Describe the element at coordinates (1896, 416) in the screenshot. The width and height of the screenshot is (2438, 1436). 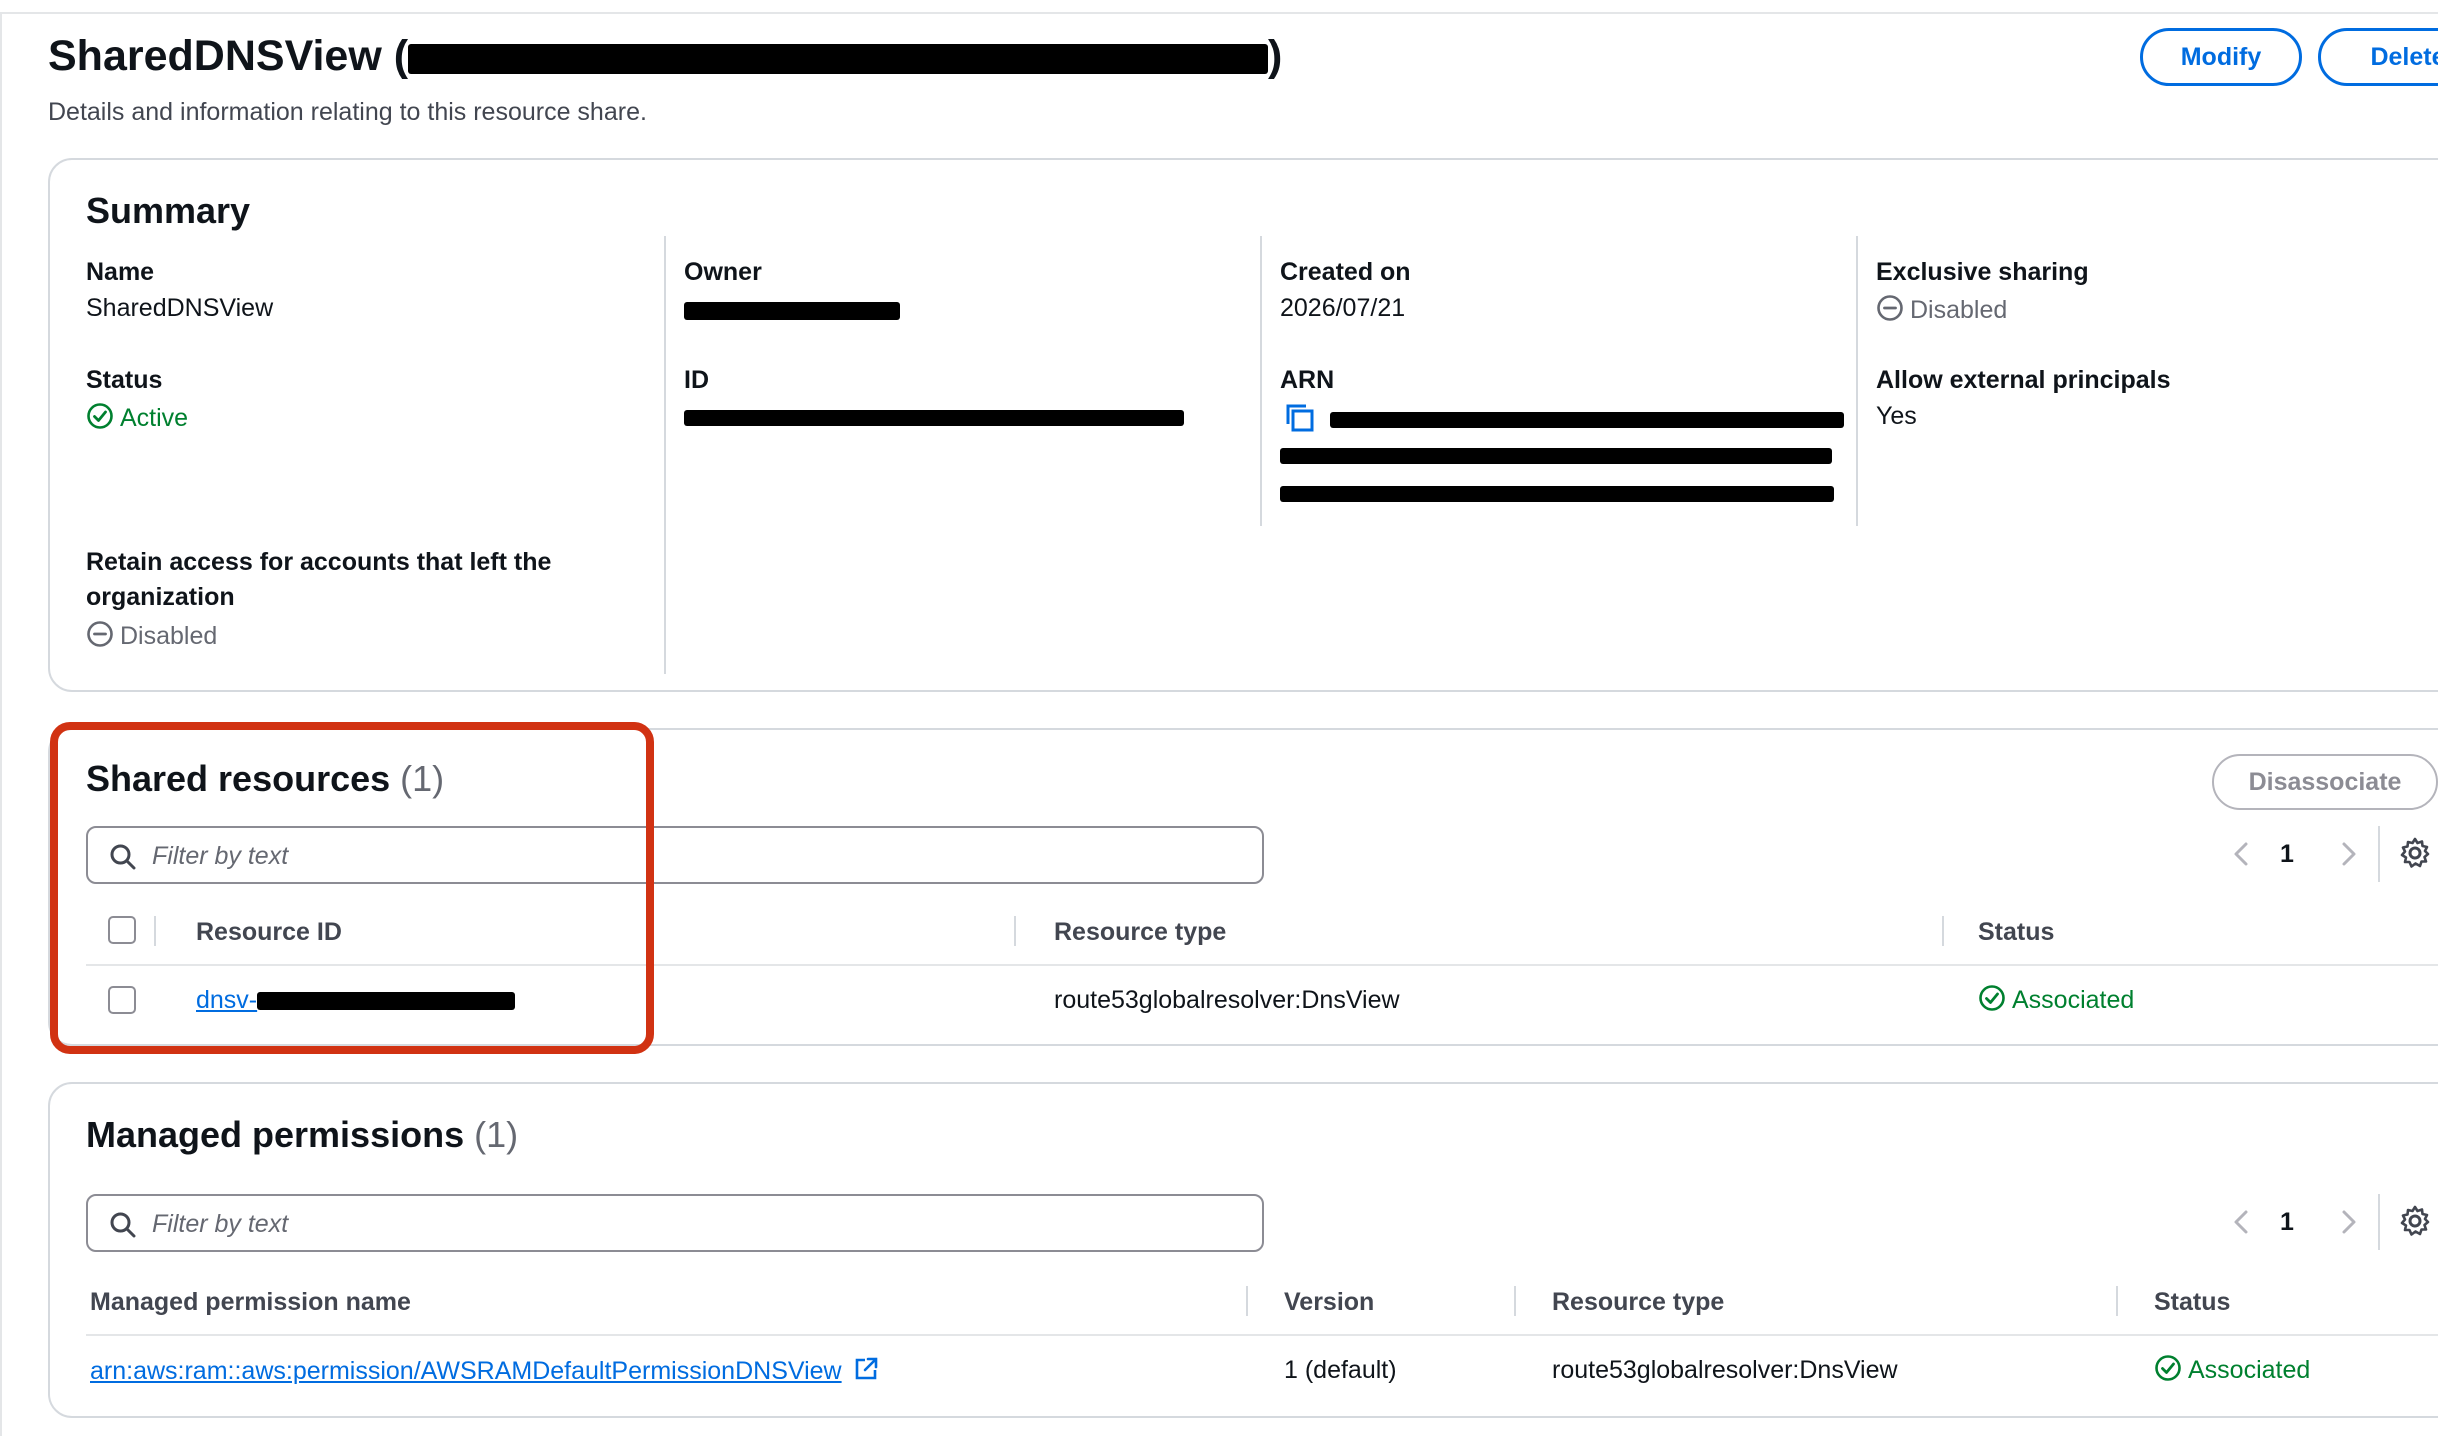
I see `allow-external-value: Yes` at that location.